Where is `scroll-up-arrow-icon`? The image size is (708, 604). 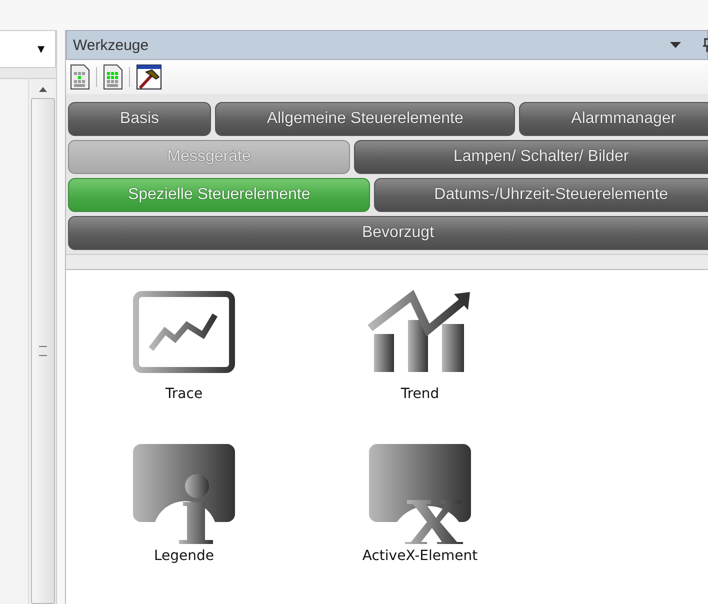 scroll-up-arrow-icon is located at coordinates (42, 89).